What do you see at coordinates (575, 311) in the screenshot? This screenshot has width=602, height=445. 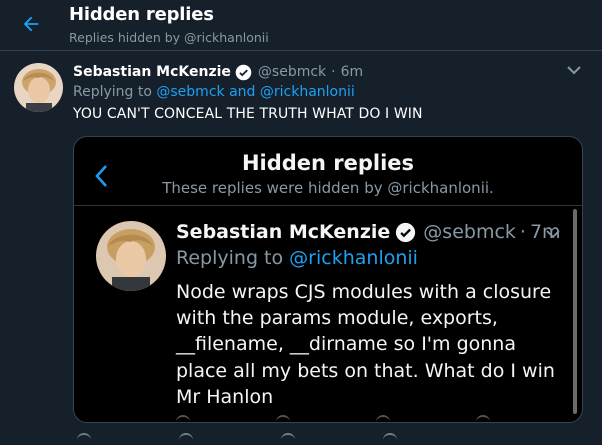 I see `scrollbar` at bounding box center [575, 311].